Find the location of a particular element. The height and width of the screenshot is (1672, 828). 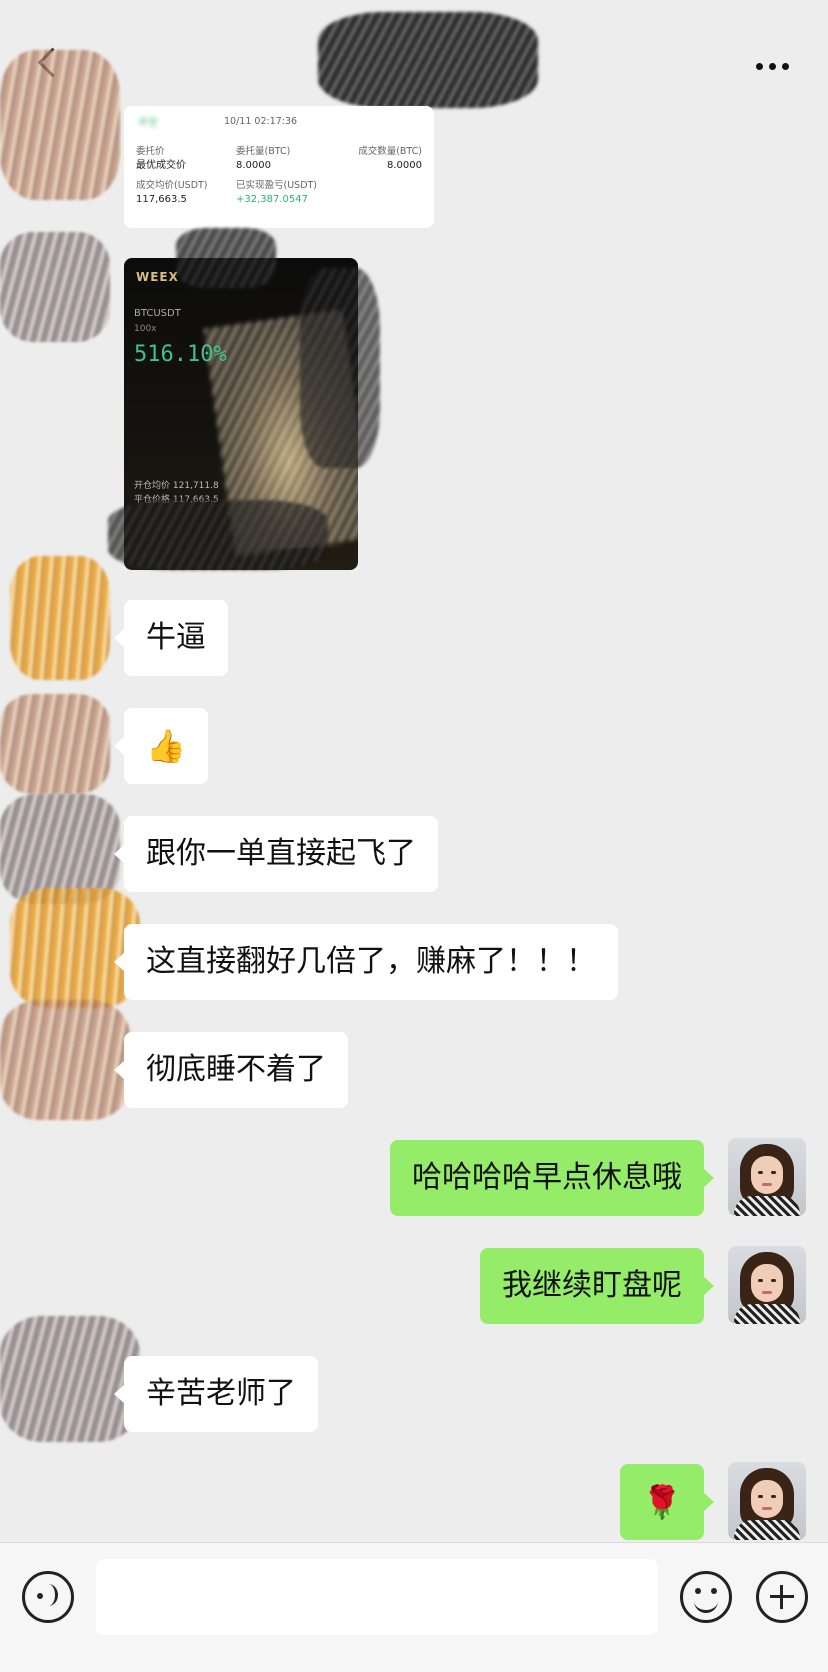

message-text: 哈哈哈哈早点休息哦 is located at coordinates (547, 1177).